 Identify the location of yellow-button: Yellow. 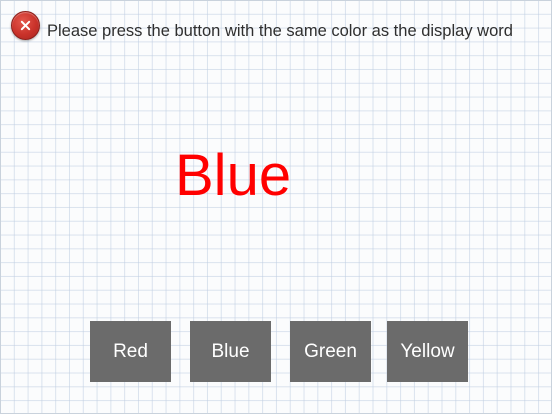
(427, 351).